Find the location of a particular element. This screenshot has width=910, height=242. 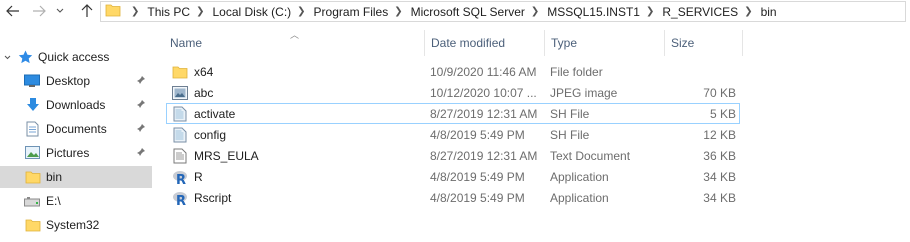

back-arrow-icon is located at coordinates (12, 11).